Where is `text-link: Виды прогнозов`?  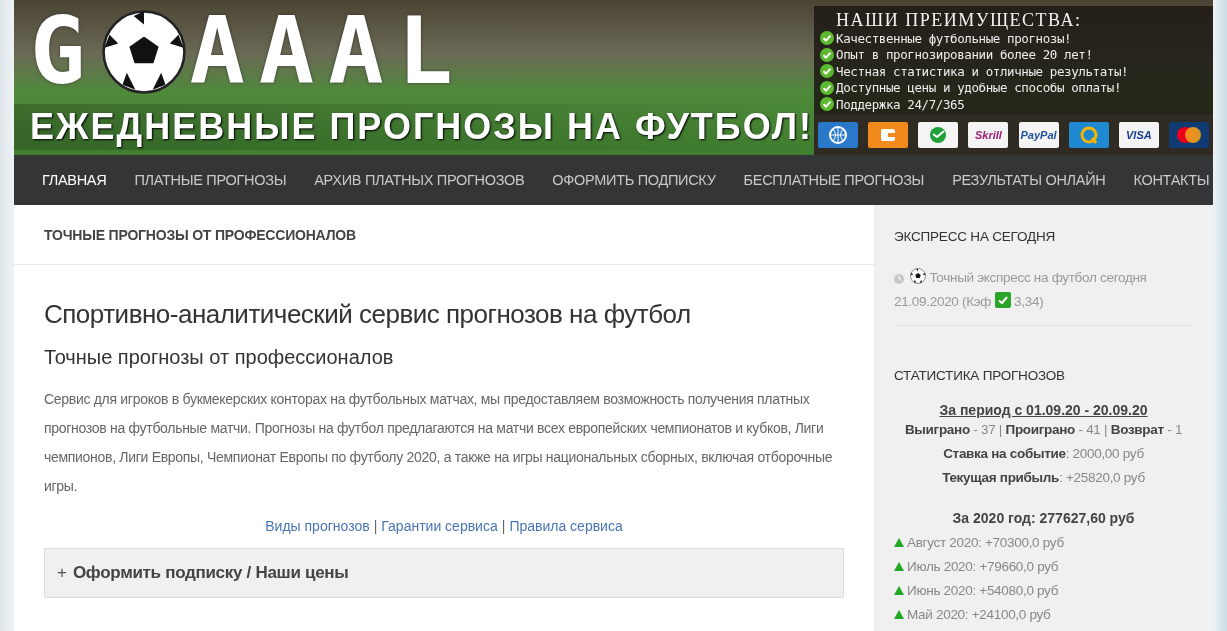
text-link: Виды прогнозов is located at coordinates (317, 526).